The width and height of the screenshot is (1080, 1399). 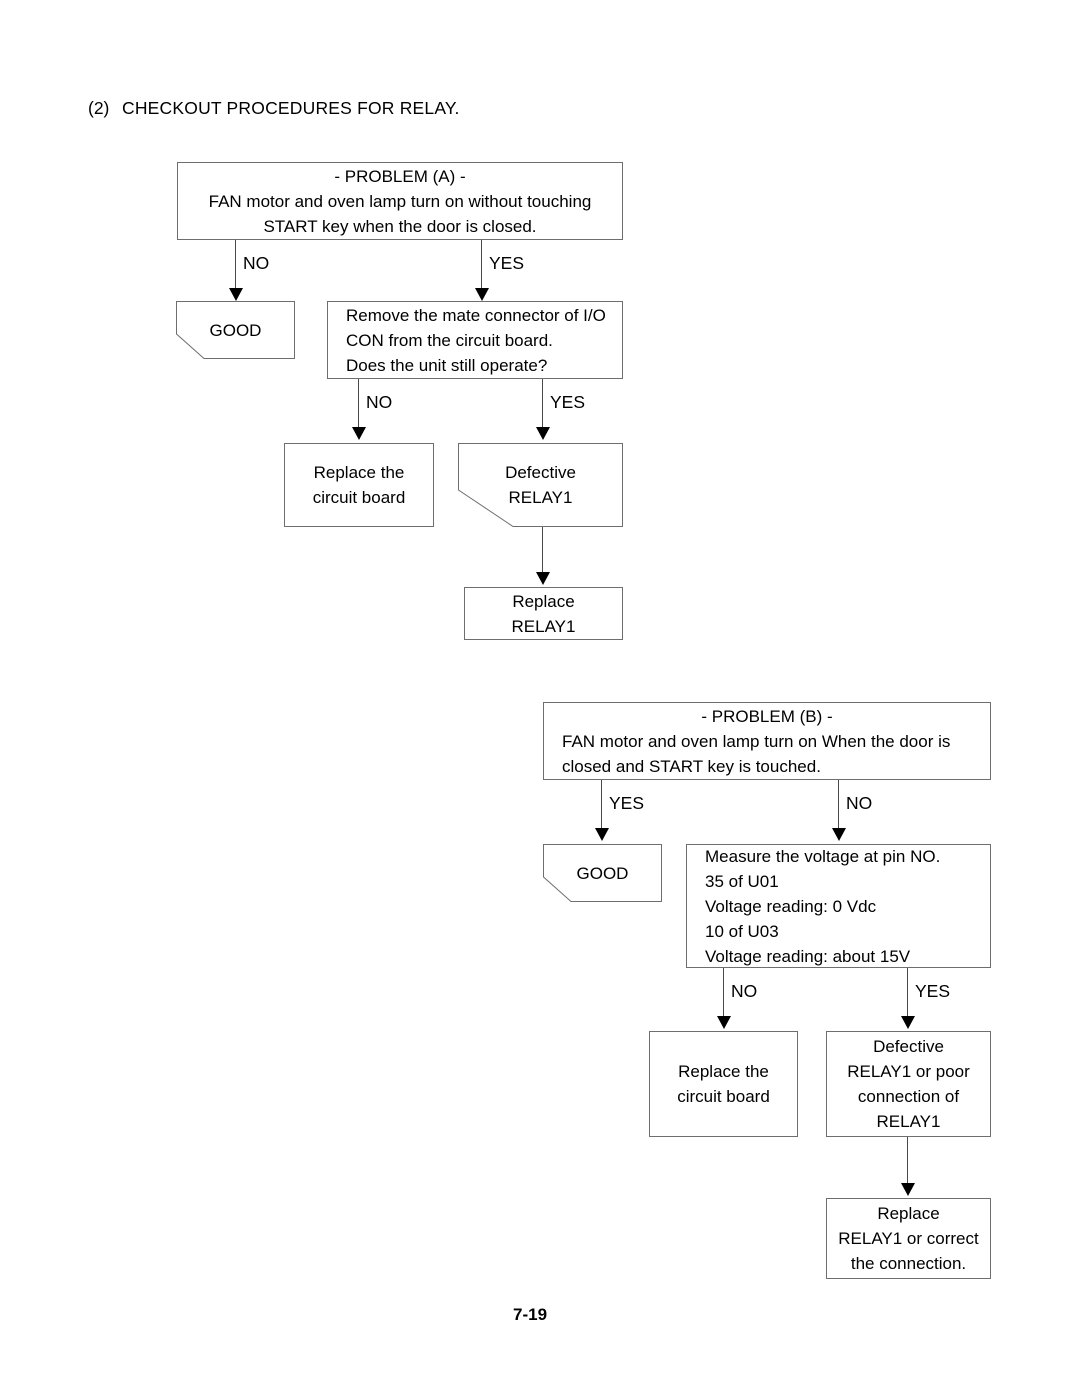 I want to click on branch-label-b-yes: YES, so click(x=627, y=803).